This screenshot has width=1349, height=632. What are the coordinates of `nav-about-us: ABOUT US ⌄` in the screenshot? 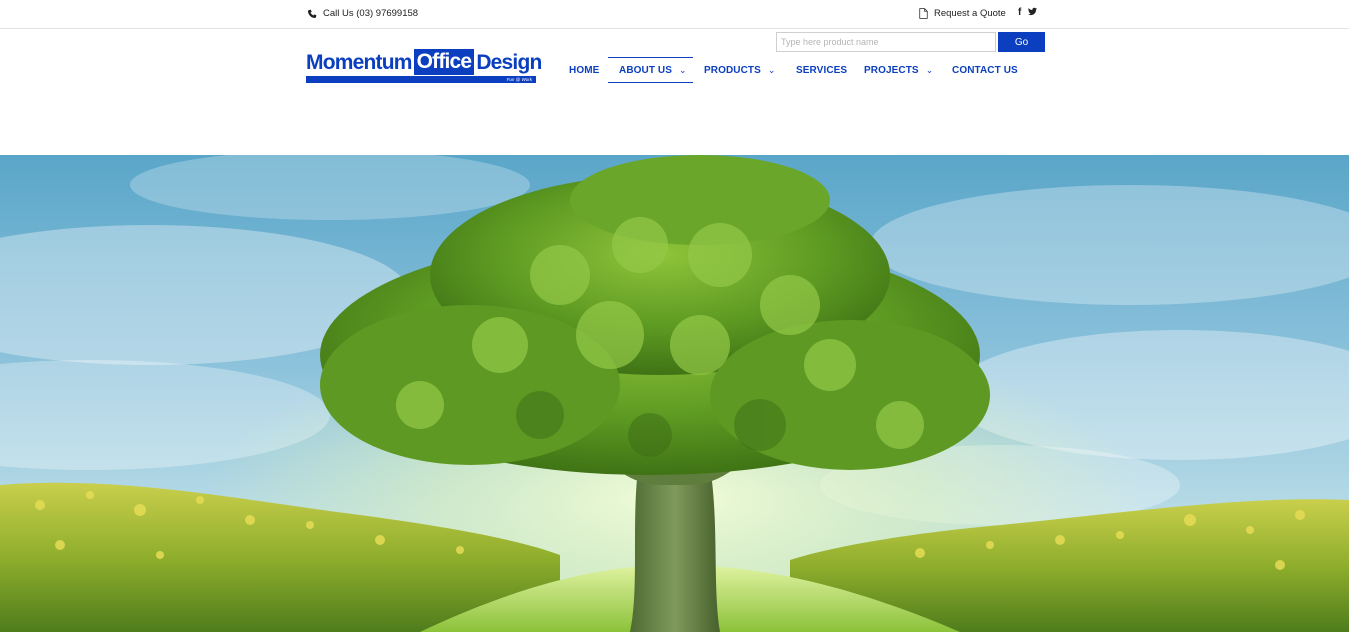 It's located at (650, 70).